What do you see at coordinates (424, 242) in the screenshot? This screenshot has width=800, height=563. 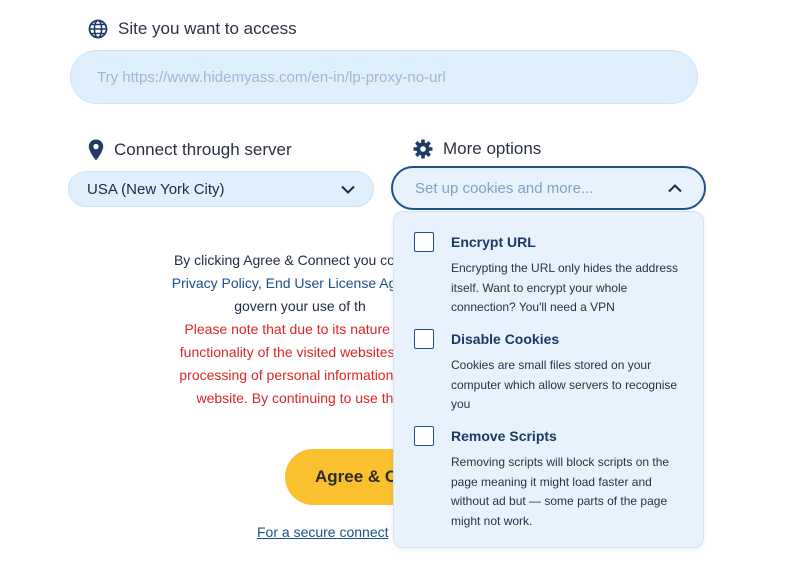 I see `encrypt-url-checkbox` at bounding box center [424, 242].